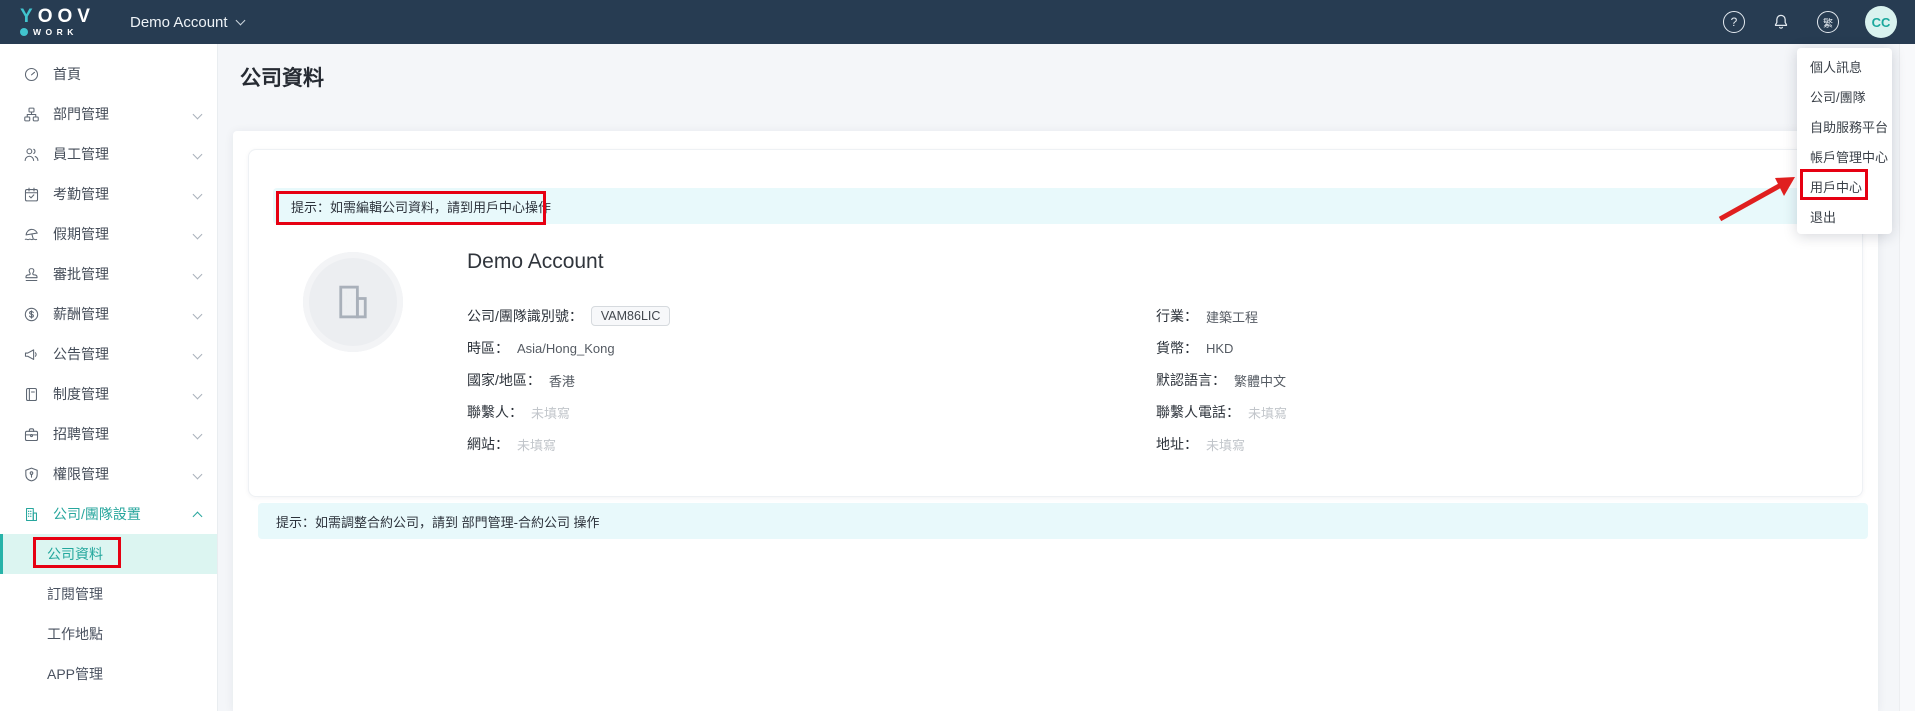 The image size is (1915, 711). I want to click on field-row-default-language: 默認語言： 繁體中文, so click(1221, 380).